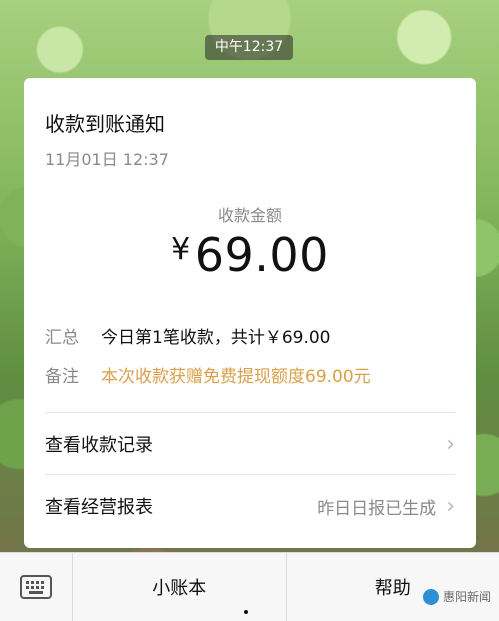  Describe the element at coordinates (73, 374) in the screenshot. I see `note-key: 备注` at that location.